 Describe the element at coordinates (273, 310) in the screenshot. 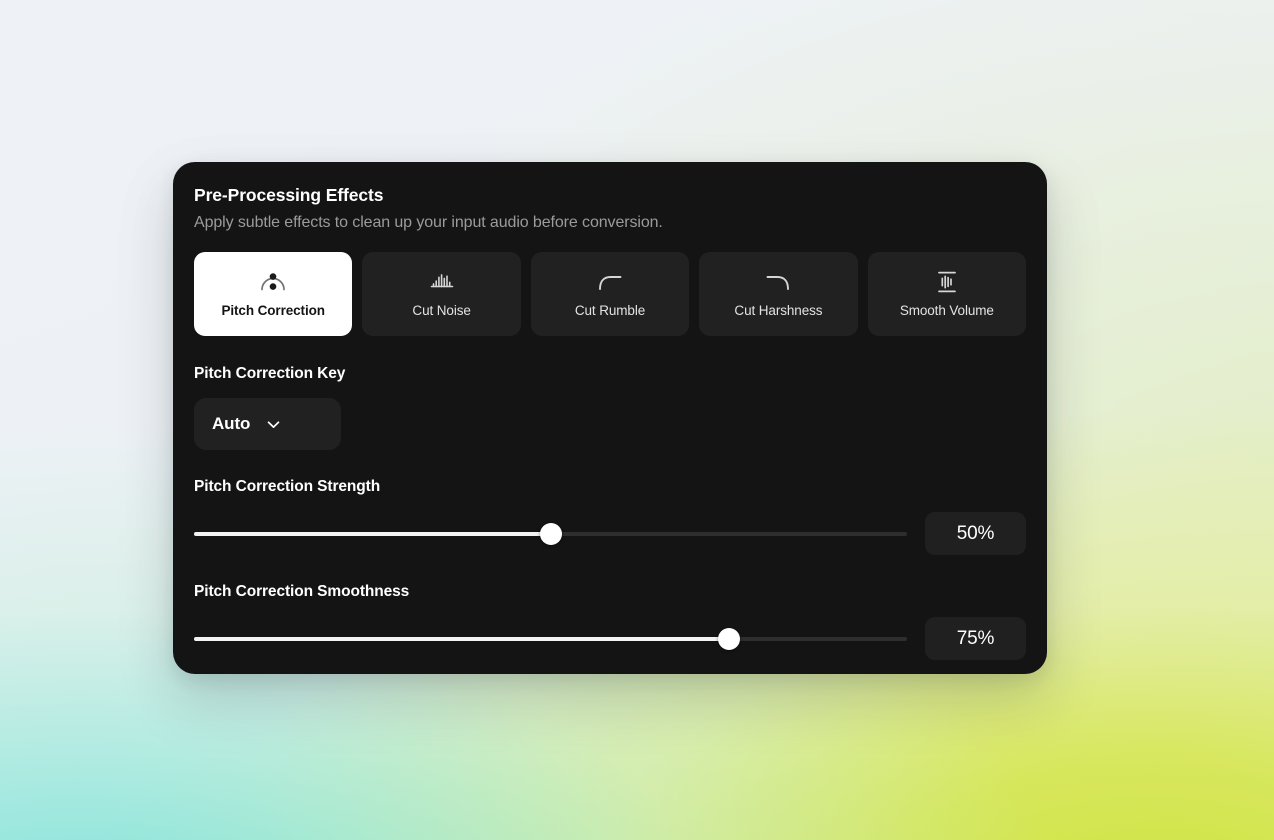

I see `effect-tab-label: Pitch Correction` at that location.